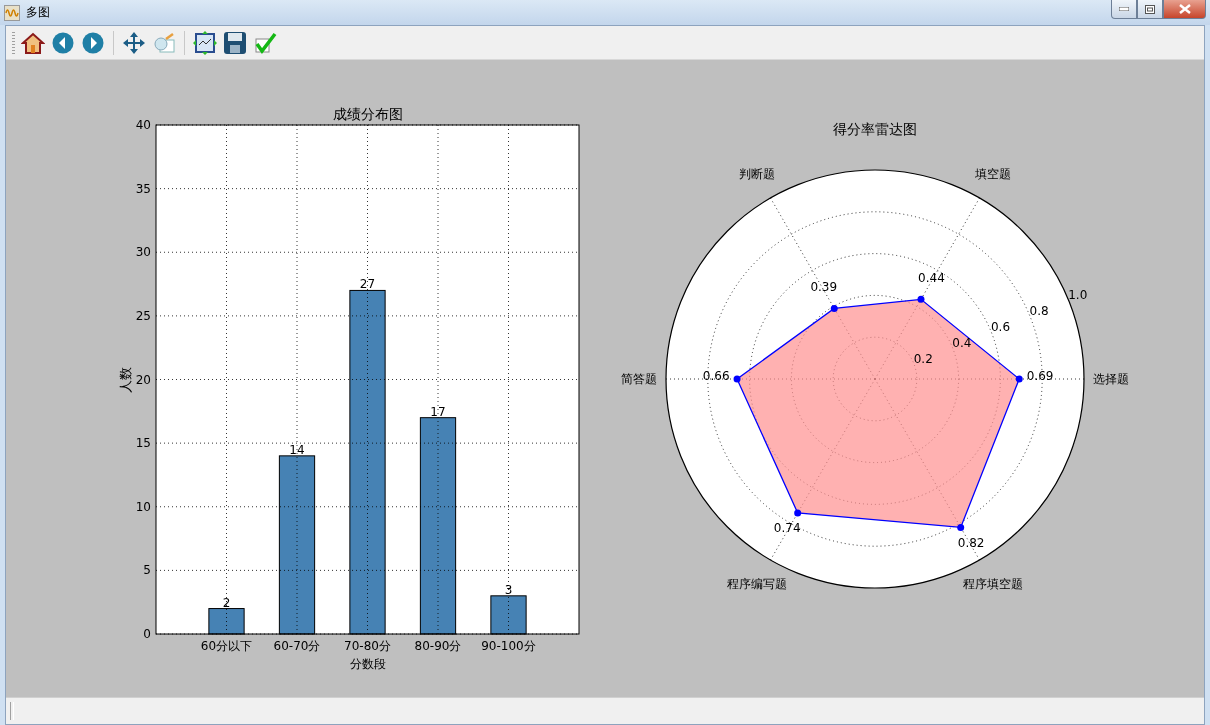 Image resolution: width=1210 pixels, height=725 pixels. What do you see at coordinates (235, 42) in the screenshot?
I see `save-icon` at bounding box center [235, 42].